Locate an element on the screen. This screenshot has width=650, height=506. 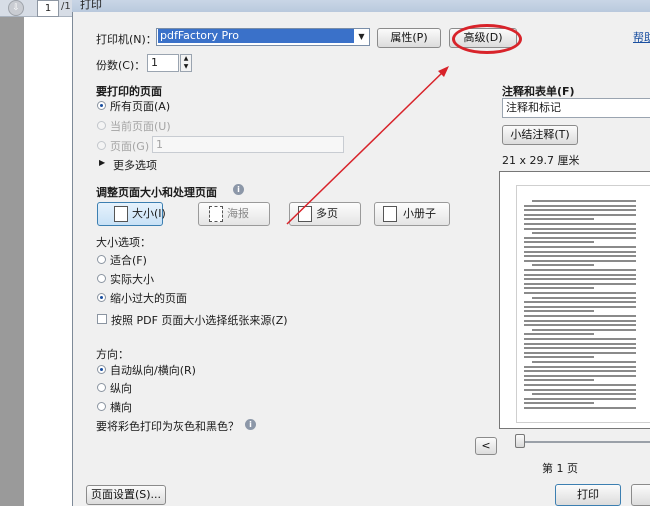
annotation-arrow-line is located at coordinates (366, 147).